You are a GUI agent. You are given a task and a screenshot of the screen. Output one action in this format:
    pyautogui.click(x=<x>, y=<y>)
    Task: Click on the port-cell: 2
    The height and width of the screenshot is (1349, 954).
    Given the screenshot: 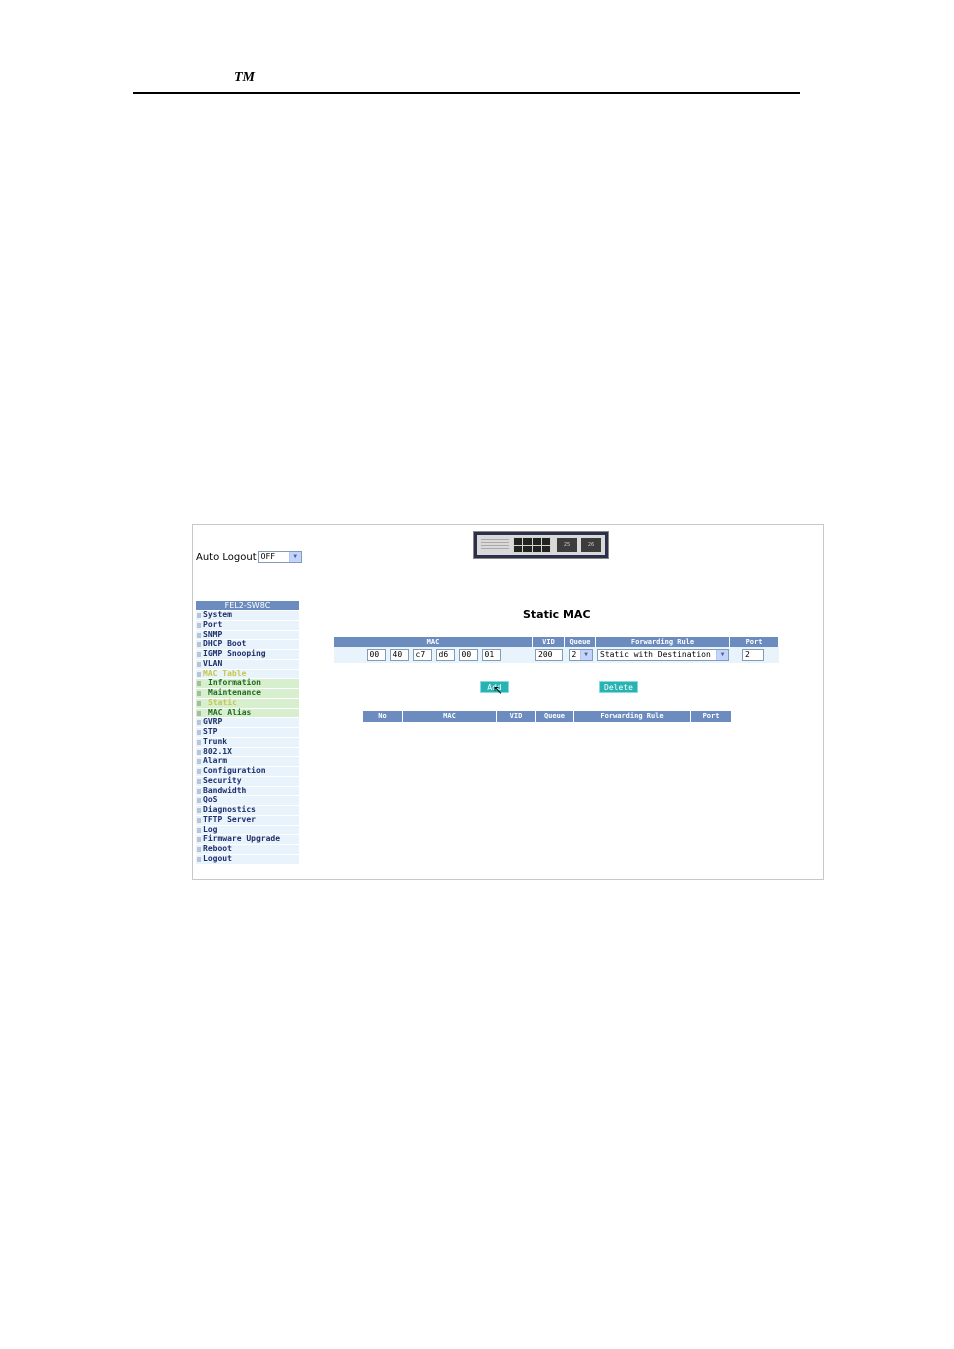 What is the action you would take?
    pyautogui.click(x=754, y=655)
    